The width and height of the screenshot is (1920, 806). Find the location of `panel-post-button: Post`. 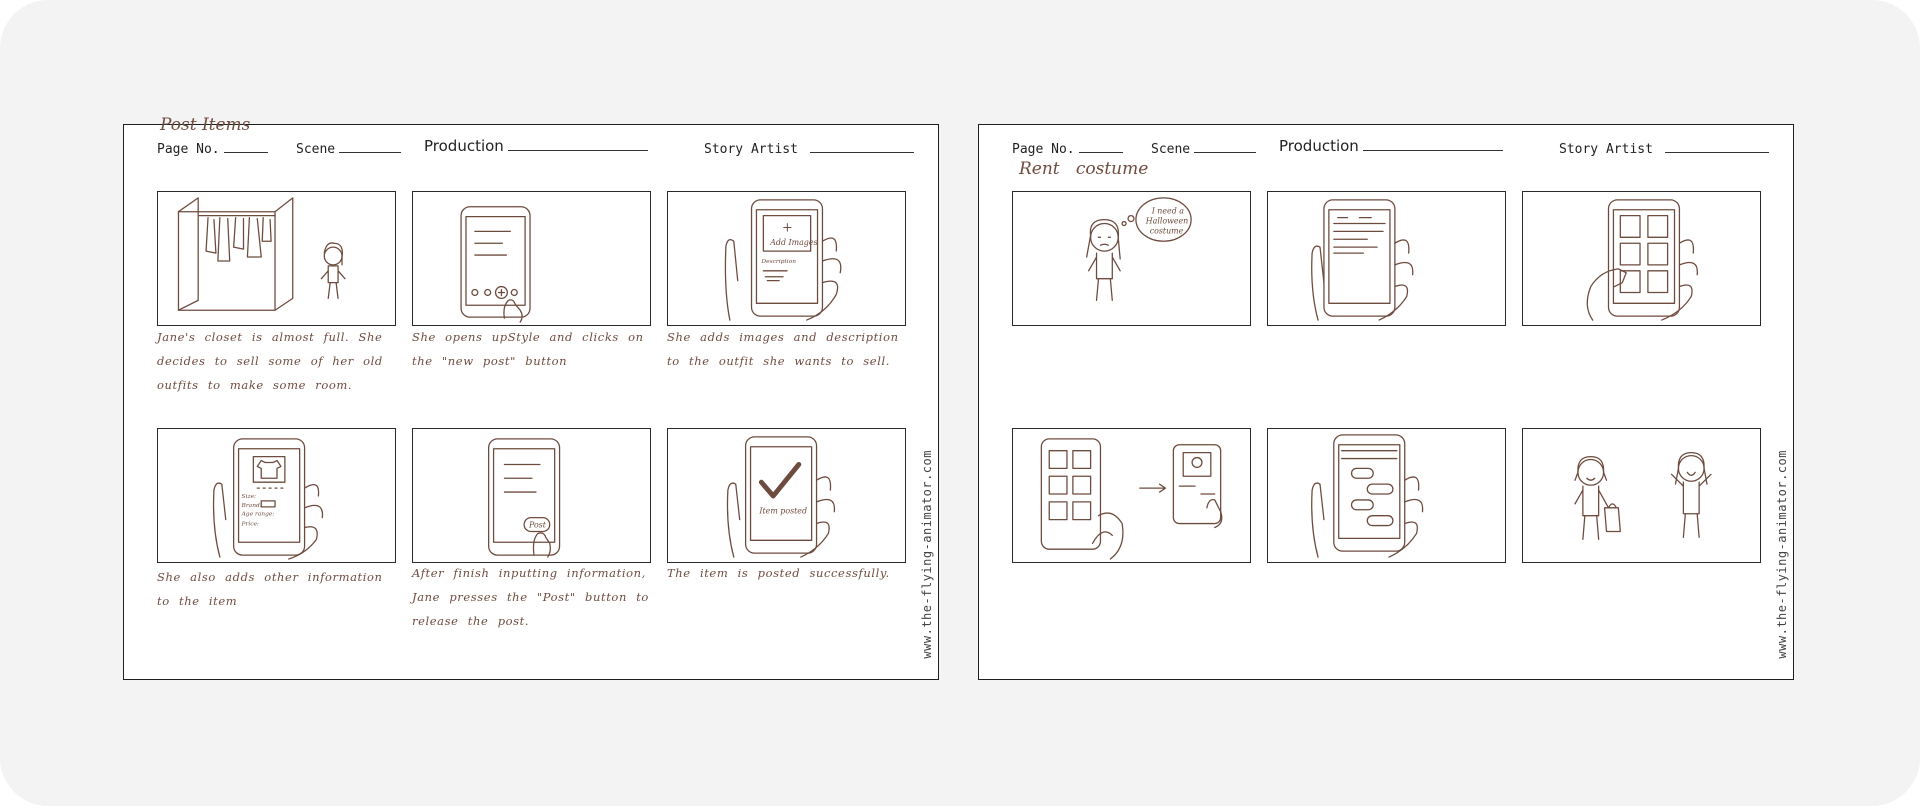

panel-post-button: Post is located at coordinates (531, 495).